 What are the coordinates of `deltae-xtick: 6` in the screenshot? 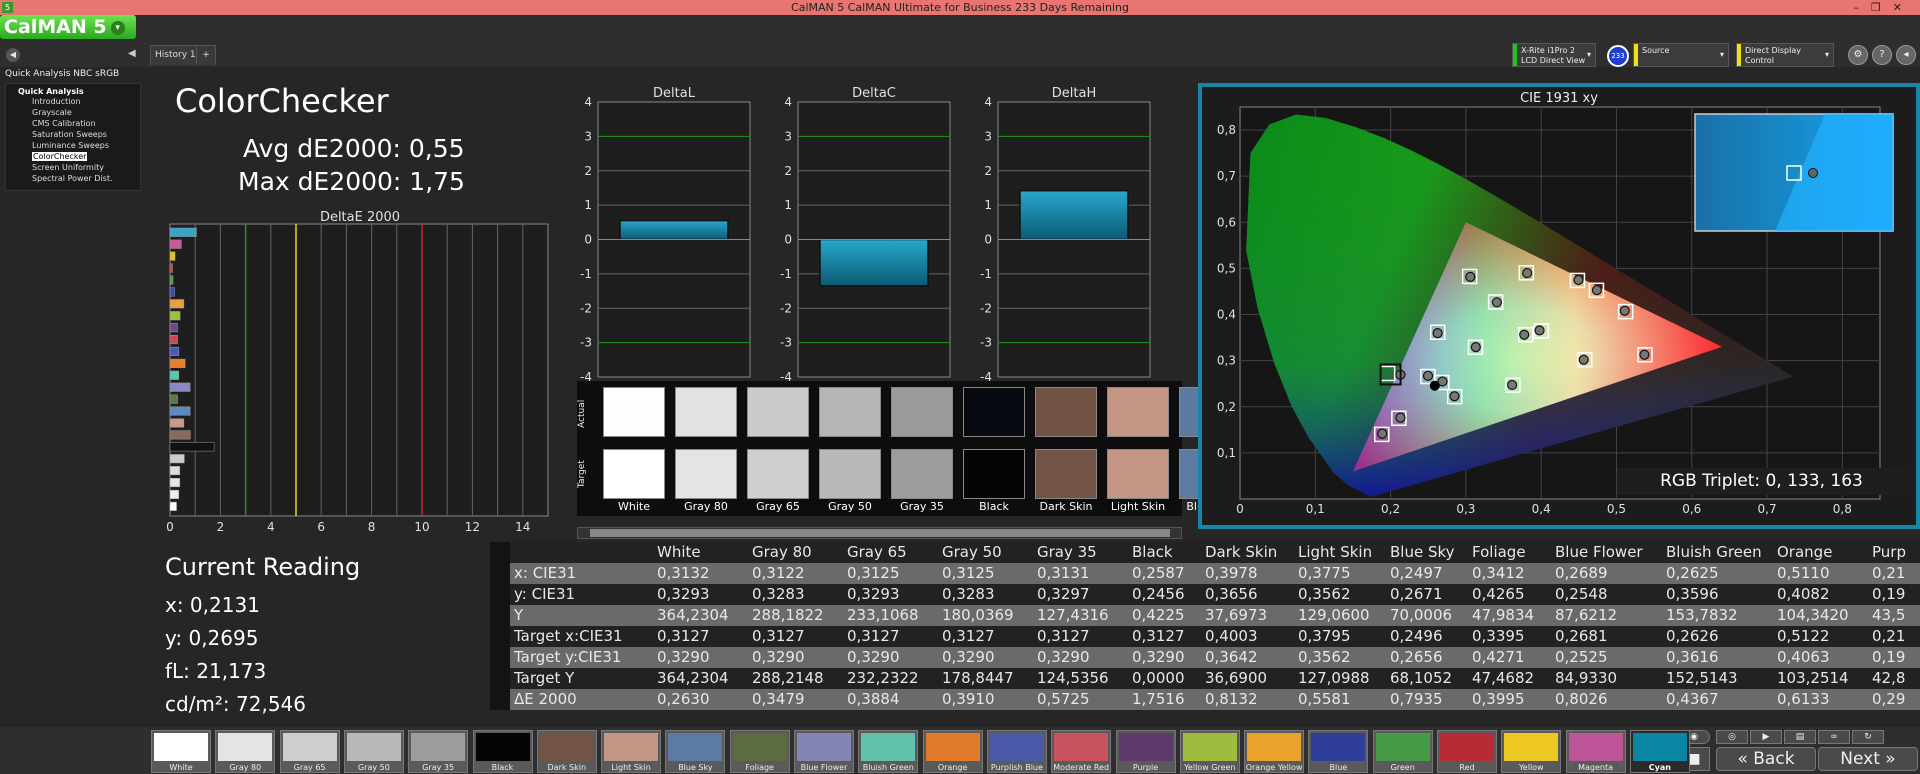 It's located at (321, 527).